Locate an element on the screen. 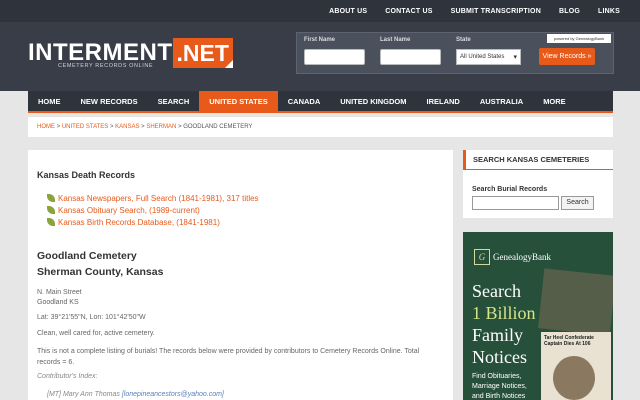  ad-line-1: Search is located at coordinates (496, 291).